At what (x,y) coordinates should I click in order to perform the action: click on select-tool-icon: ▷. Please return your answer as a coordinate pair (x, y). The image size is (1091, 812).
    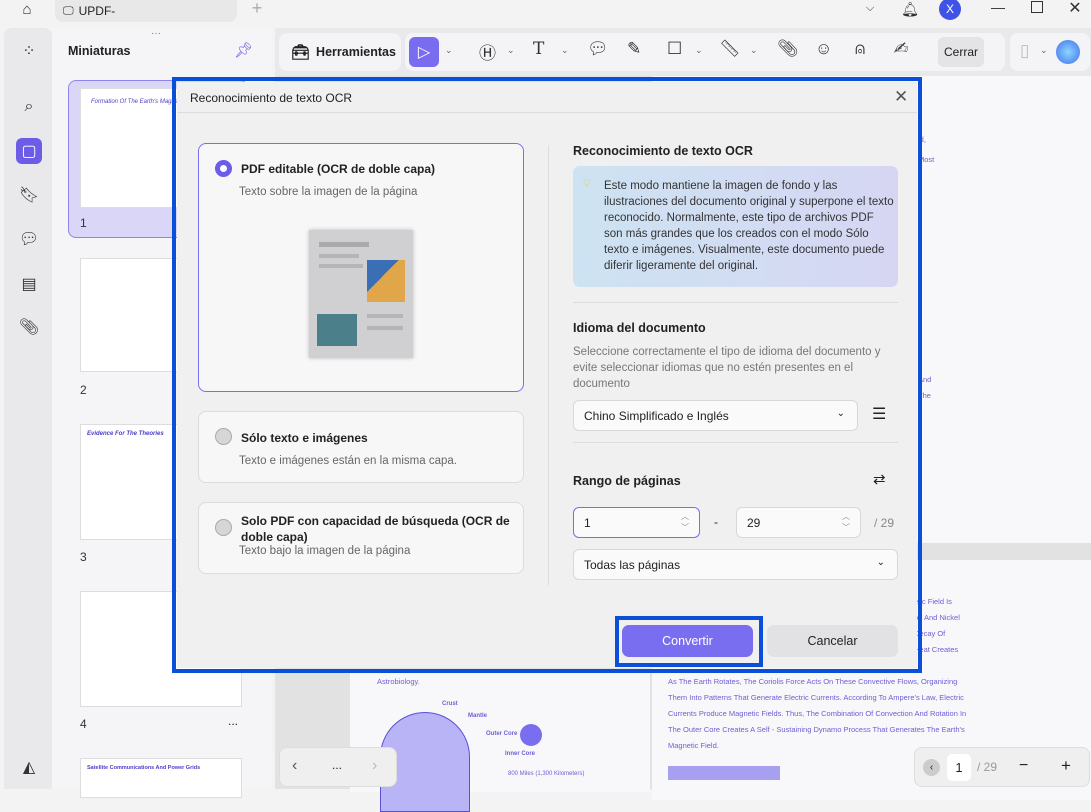
    Looking at the image, I should click on (424, 52).